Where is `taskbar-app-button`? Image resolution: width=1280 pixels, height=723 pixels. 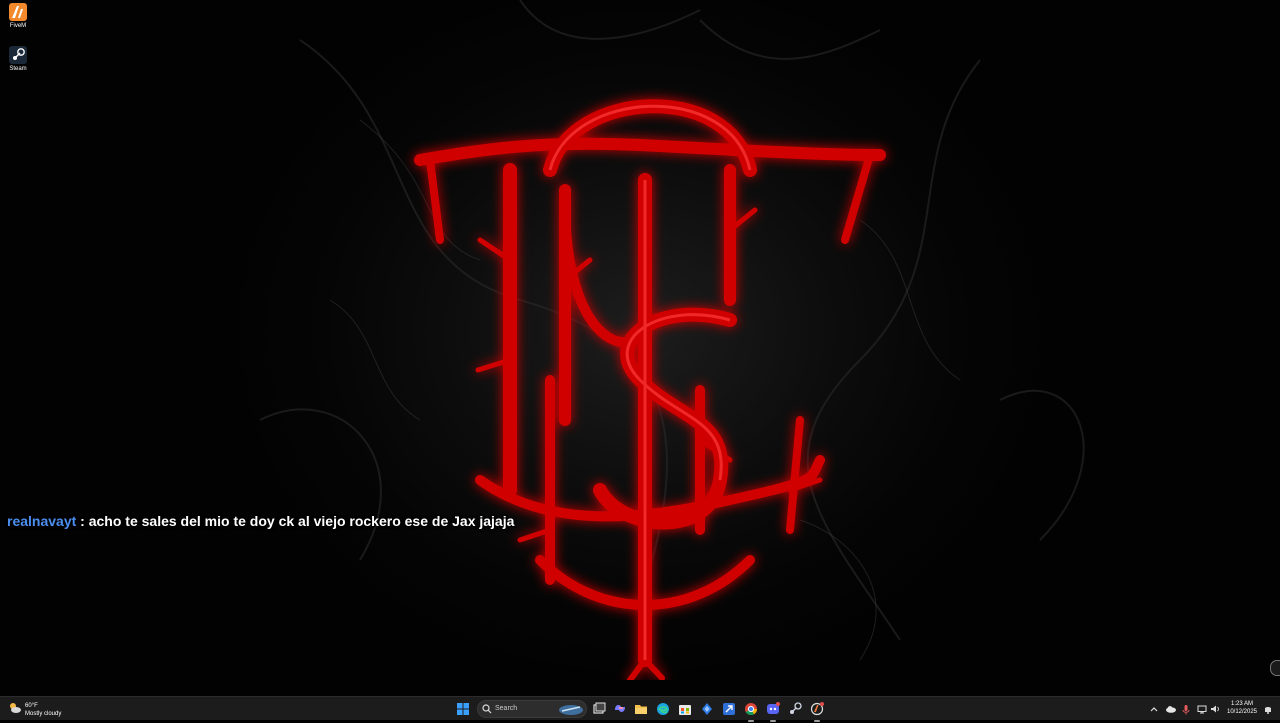 taskbar-app-button is located at coordinates (707, 709).